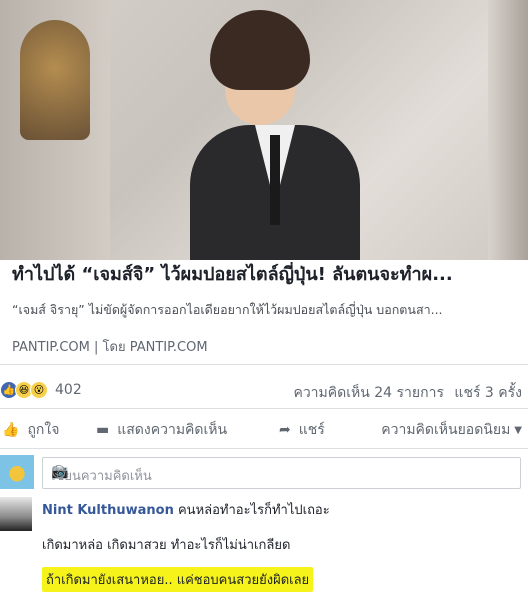 The image size is (528, 595). I want to click on golden-ornament, so click(55, 80).